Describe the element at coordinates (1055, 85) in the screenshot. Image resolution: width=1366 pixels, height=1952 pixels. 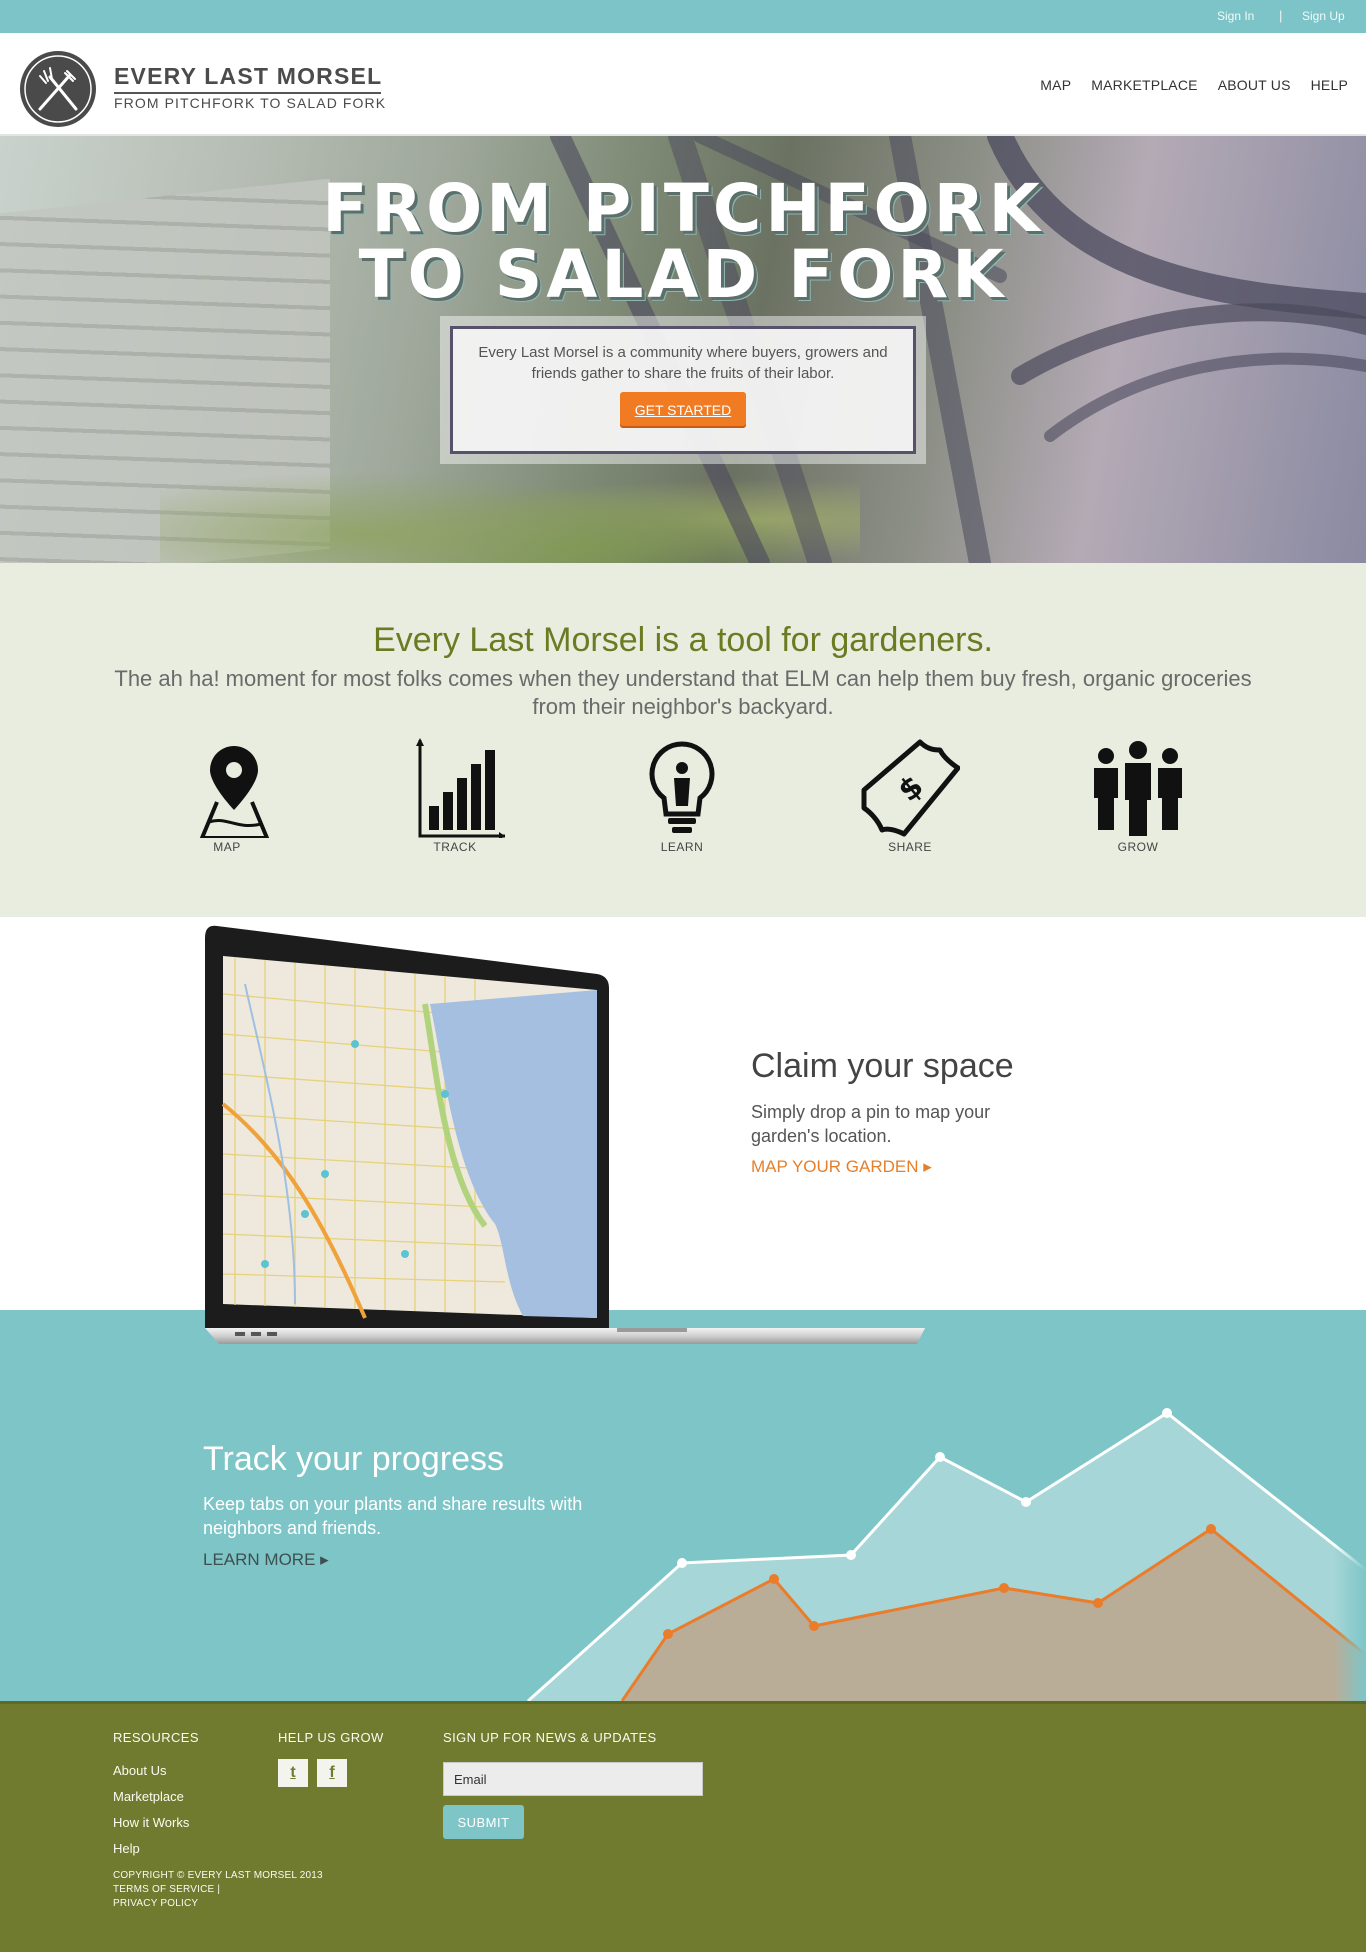
I see `nav-map: MAP` at that location.